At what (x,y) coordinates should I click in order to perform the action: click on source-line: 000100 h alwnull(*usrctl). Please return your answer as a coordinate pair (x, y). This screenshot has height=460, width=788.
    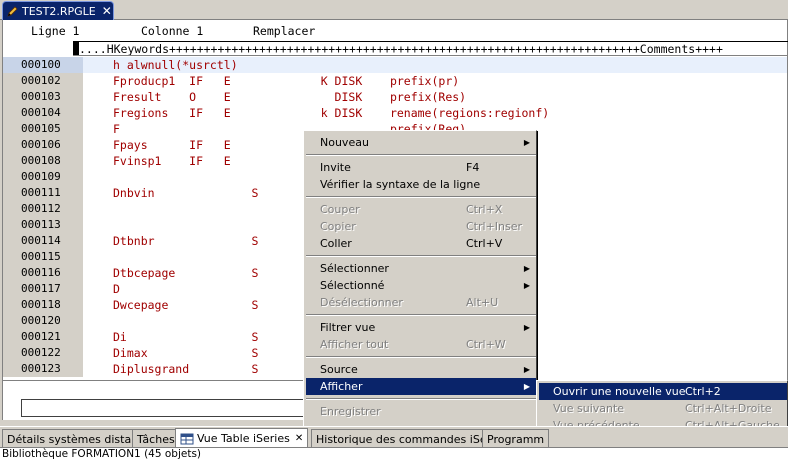
    Looking at the image, I should click on (395, 65).